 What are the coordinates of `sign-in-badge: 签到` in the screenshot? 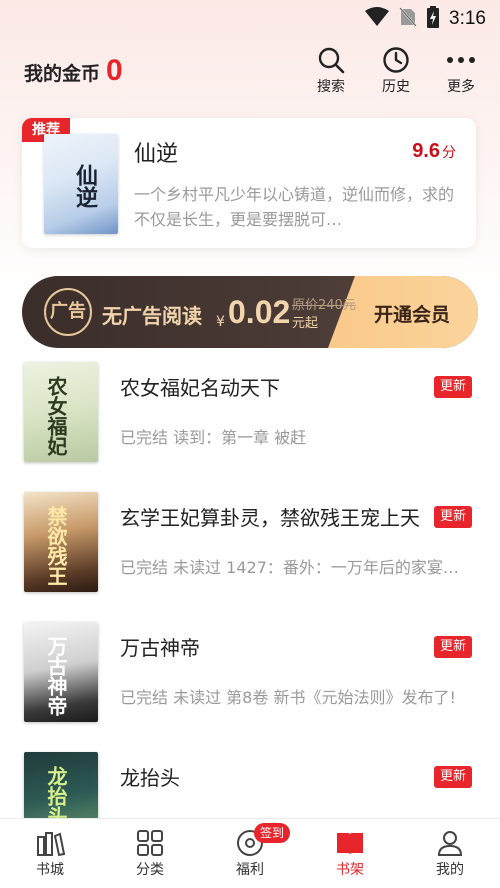 It's located at (272, 833).